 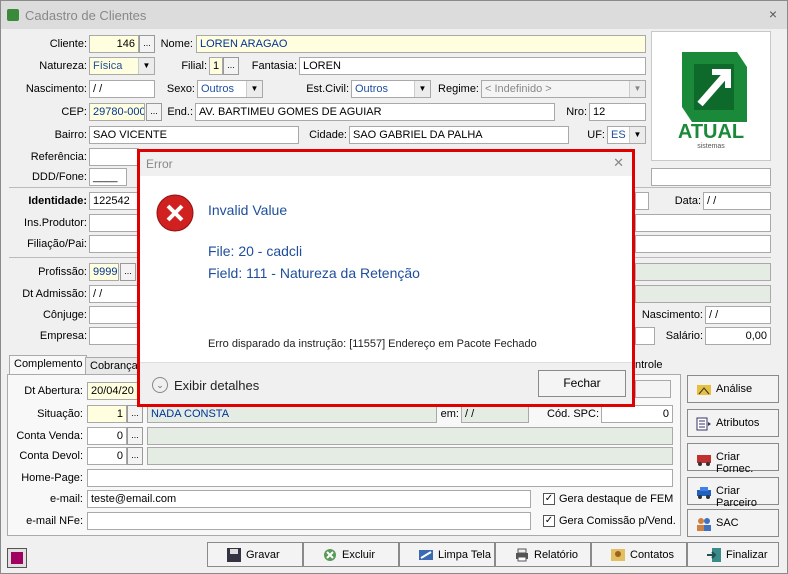 I want to click on nro-label: Nro:, so click(x=576, y=112).